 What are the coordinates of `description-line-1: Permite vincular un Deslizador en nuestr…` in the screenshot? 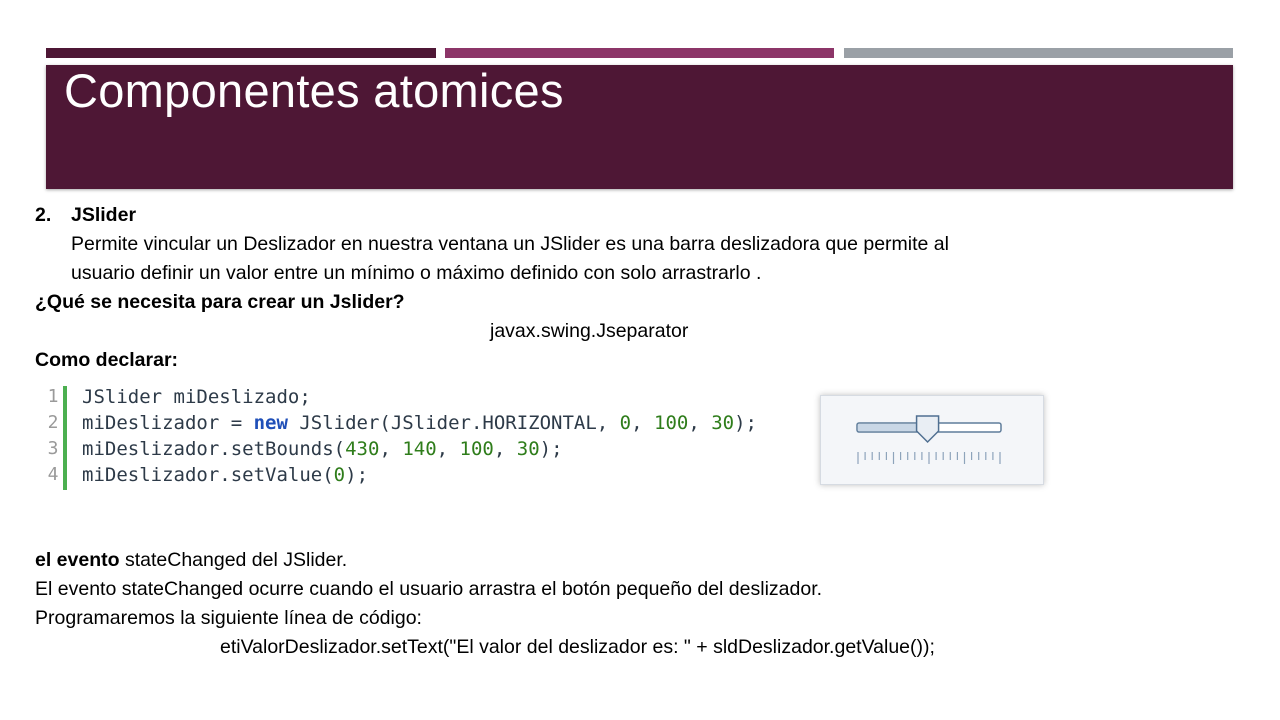 It's located at (510, 244).